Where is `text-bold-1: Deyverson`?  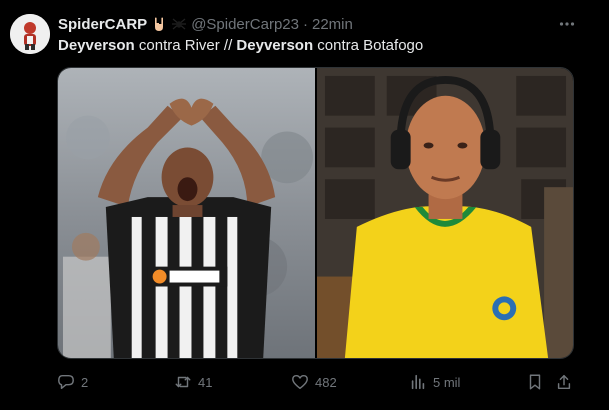
text-bold-1: Deyverson is located at coordinates (96, 45).